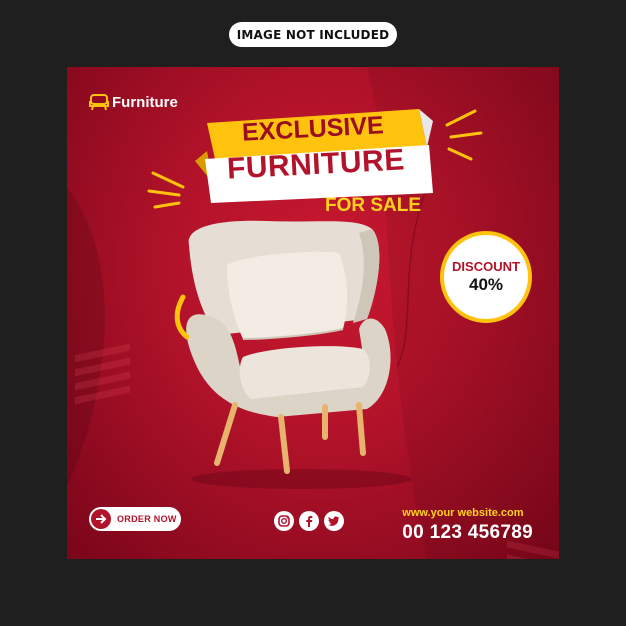 This screenshot has height=626, width=626. Describe the element at coordinates (147, 519) in the screenshot. I see `order-now-label: ORDER NOW` at that location.